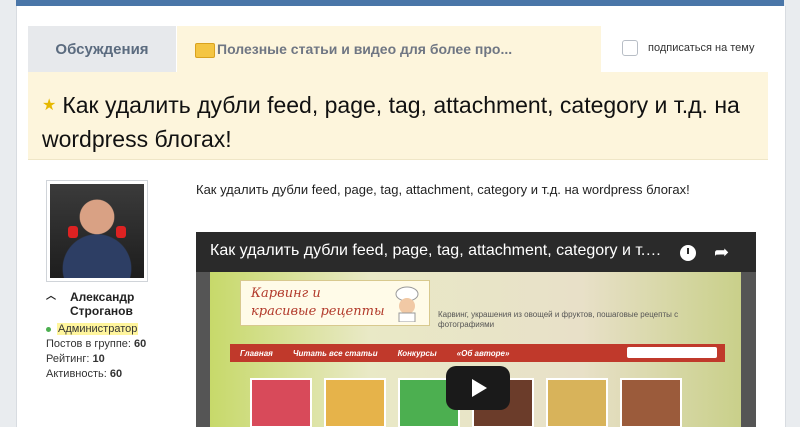 This screenshot has width=800, height=427. I want to click on author-name: Александр Строганов, so click(102, 304).